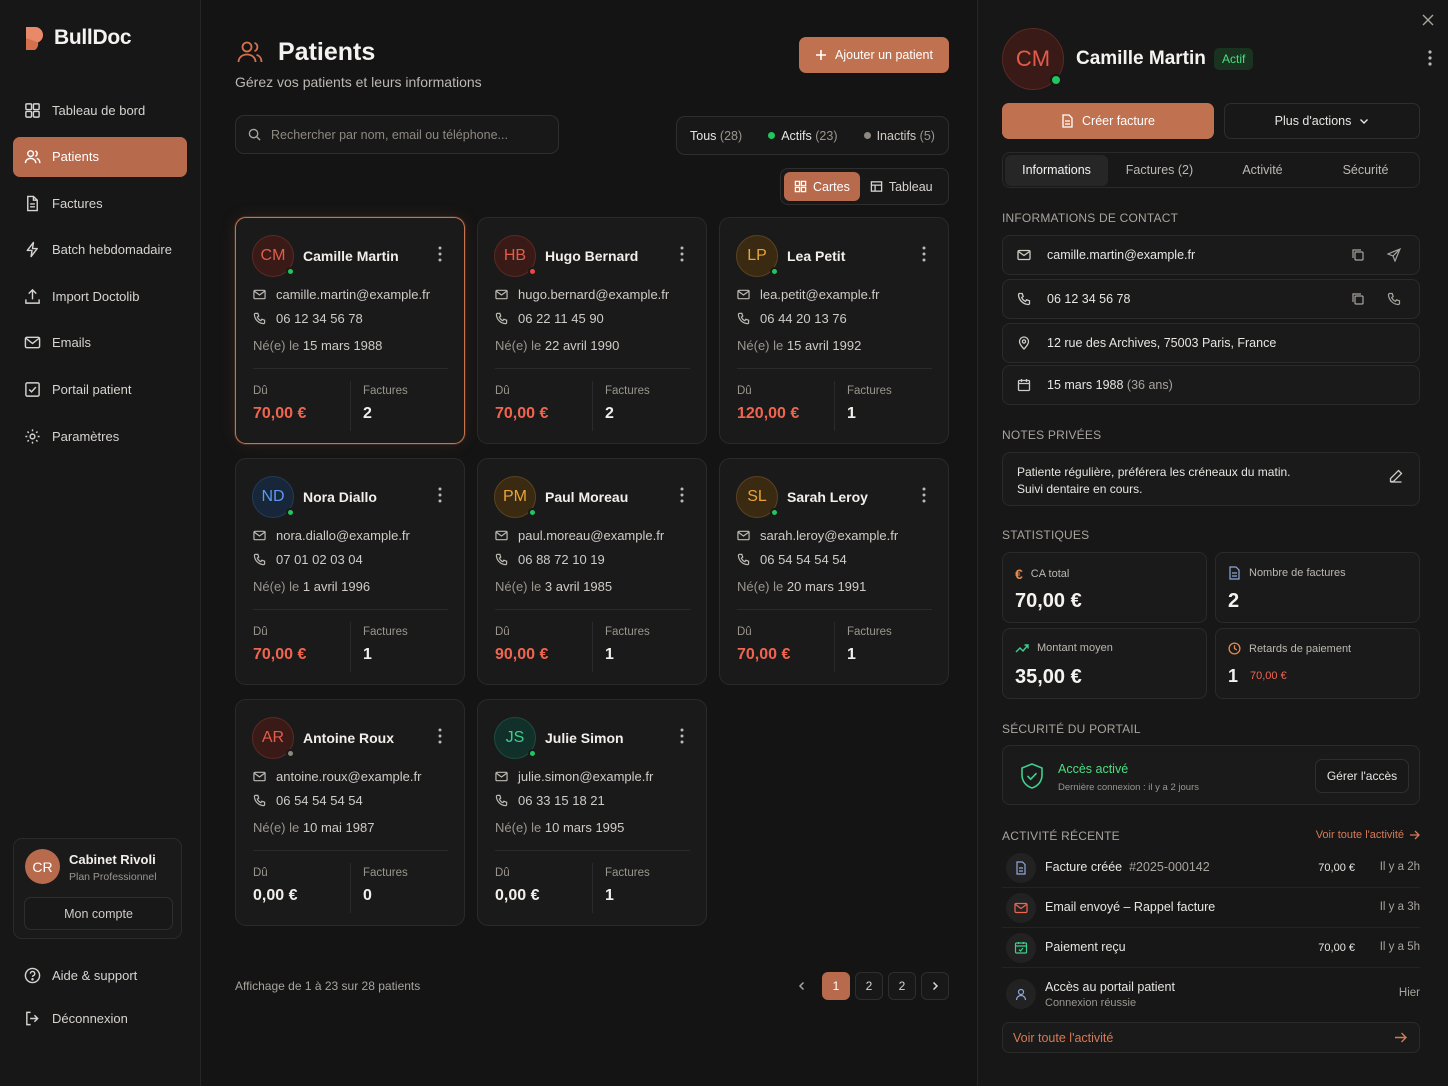 The height and width of the screenshot is (1086, 1448). What do you see at coordinates (836, 986) in the screenshot?
I see `pagination-page: 1` at bounding box center [836, 986].